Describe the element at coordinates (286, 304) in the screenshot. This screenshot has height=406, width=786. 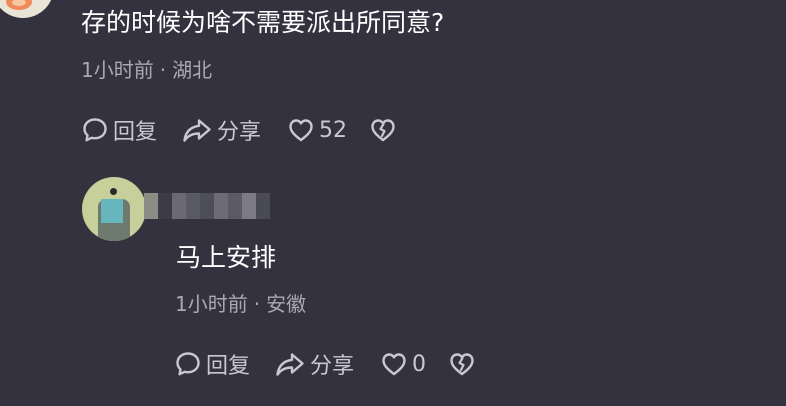
I see `reply-location: 安徽` at that location.